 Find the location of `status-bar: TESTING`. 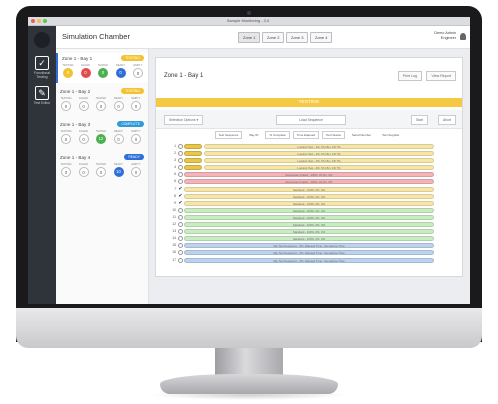

status-bar: TESTING is located at coordinates (309, 102).